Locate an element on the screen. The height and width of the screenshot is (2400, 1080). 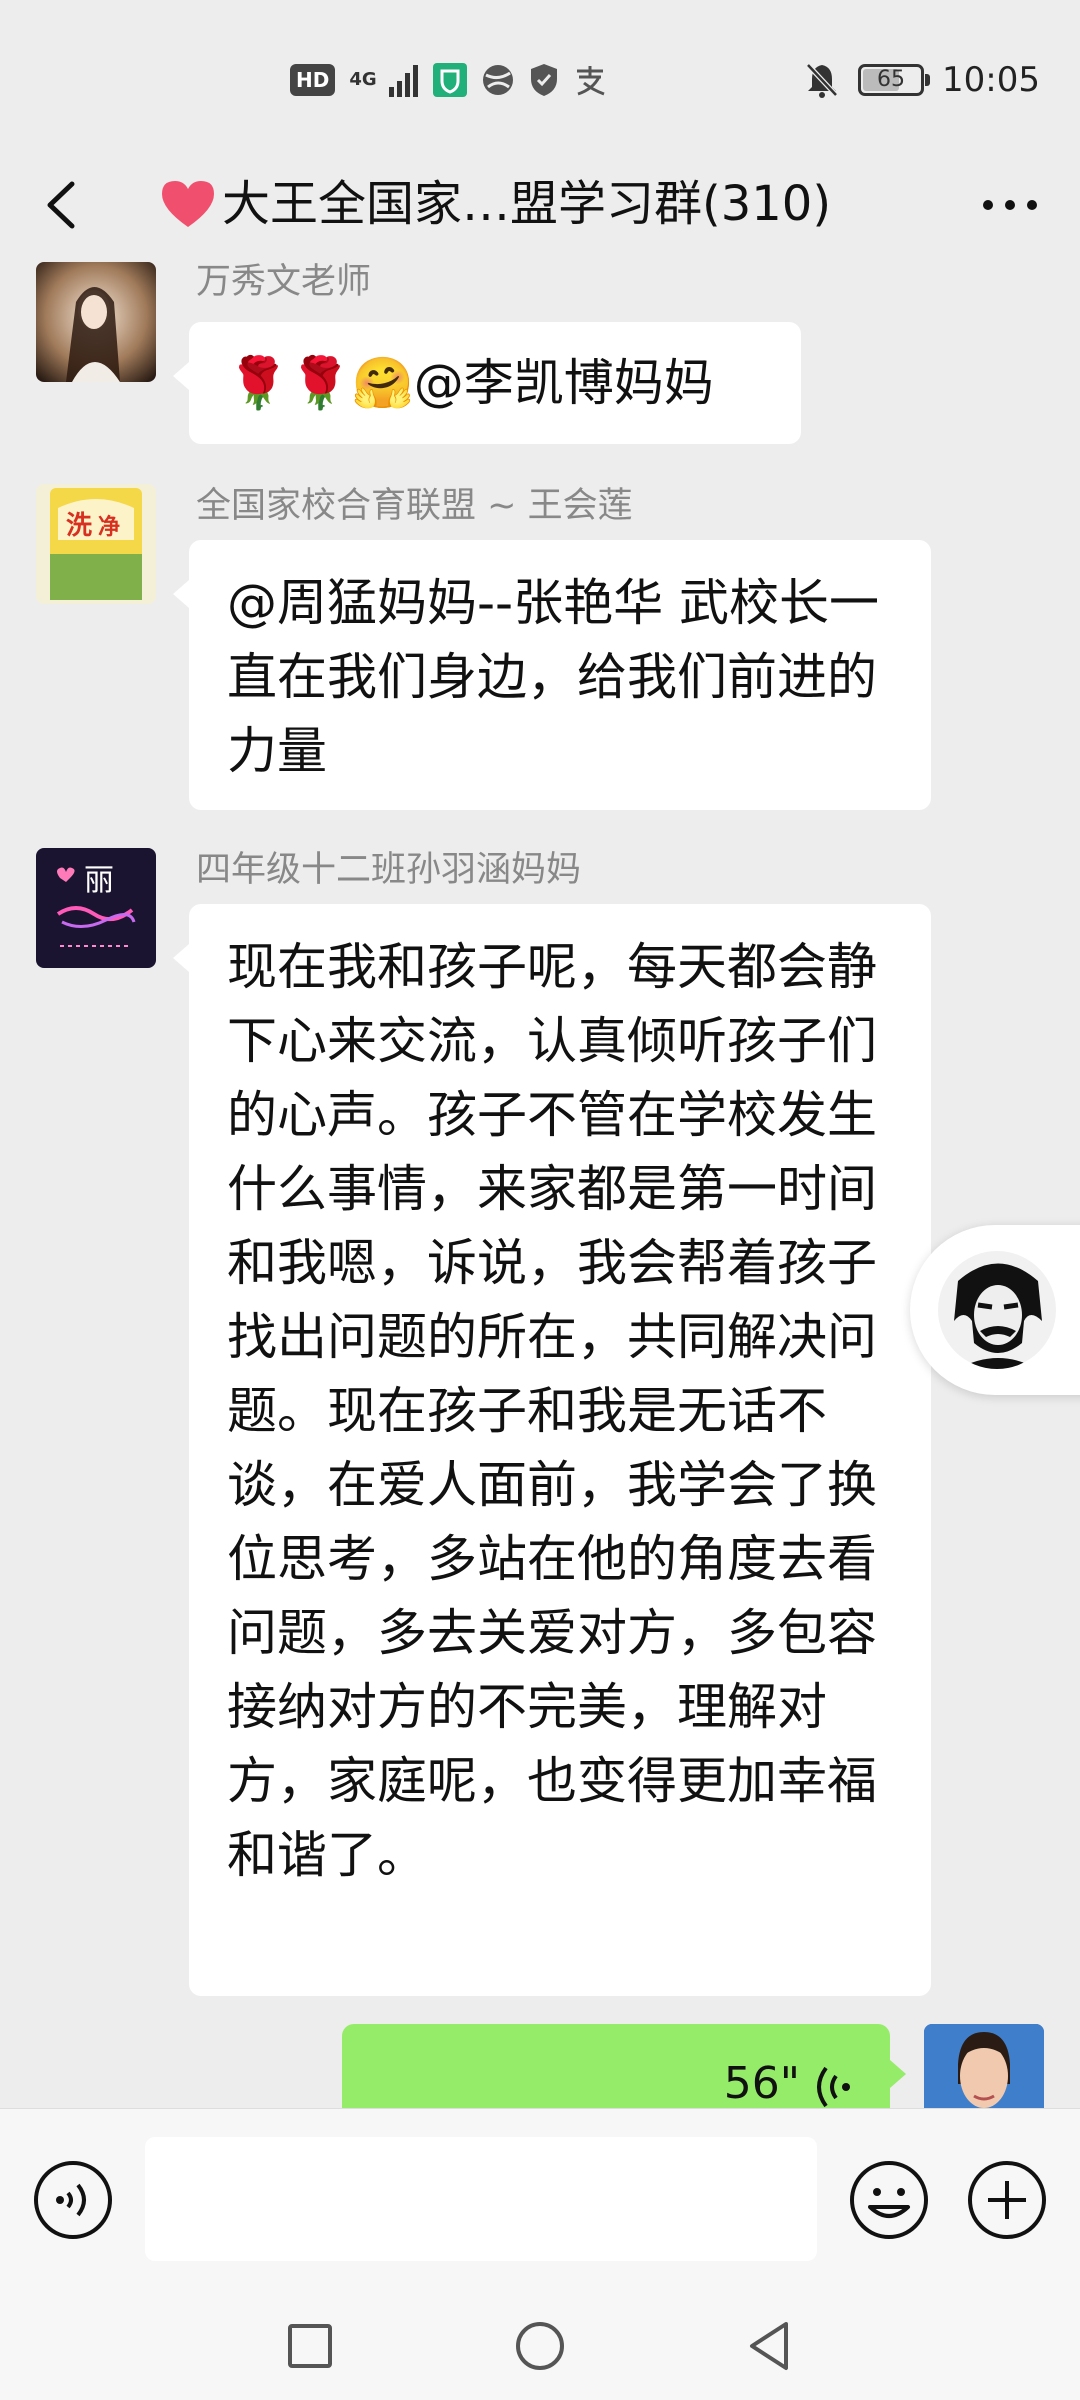
svg-text: 丽 is located at coordinates (99, 880).